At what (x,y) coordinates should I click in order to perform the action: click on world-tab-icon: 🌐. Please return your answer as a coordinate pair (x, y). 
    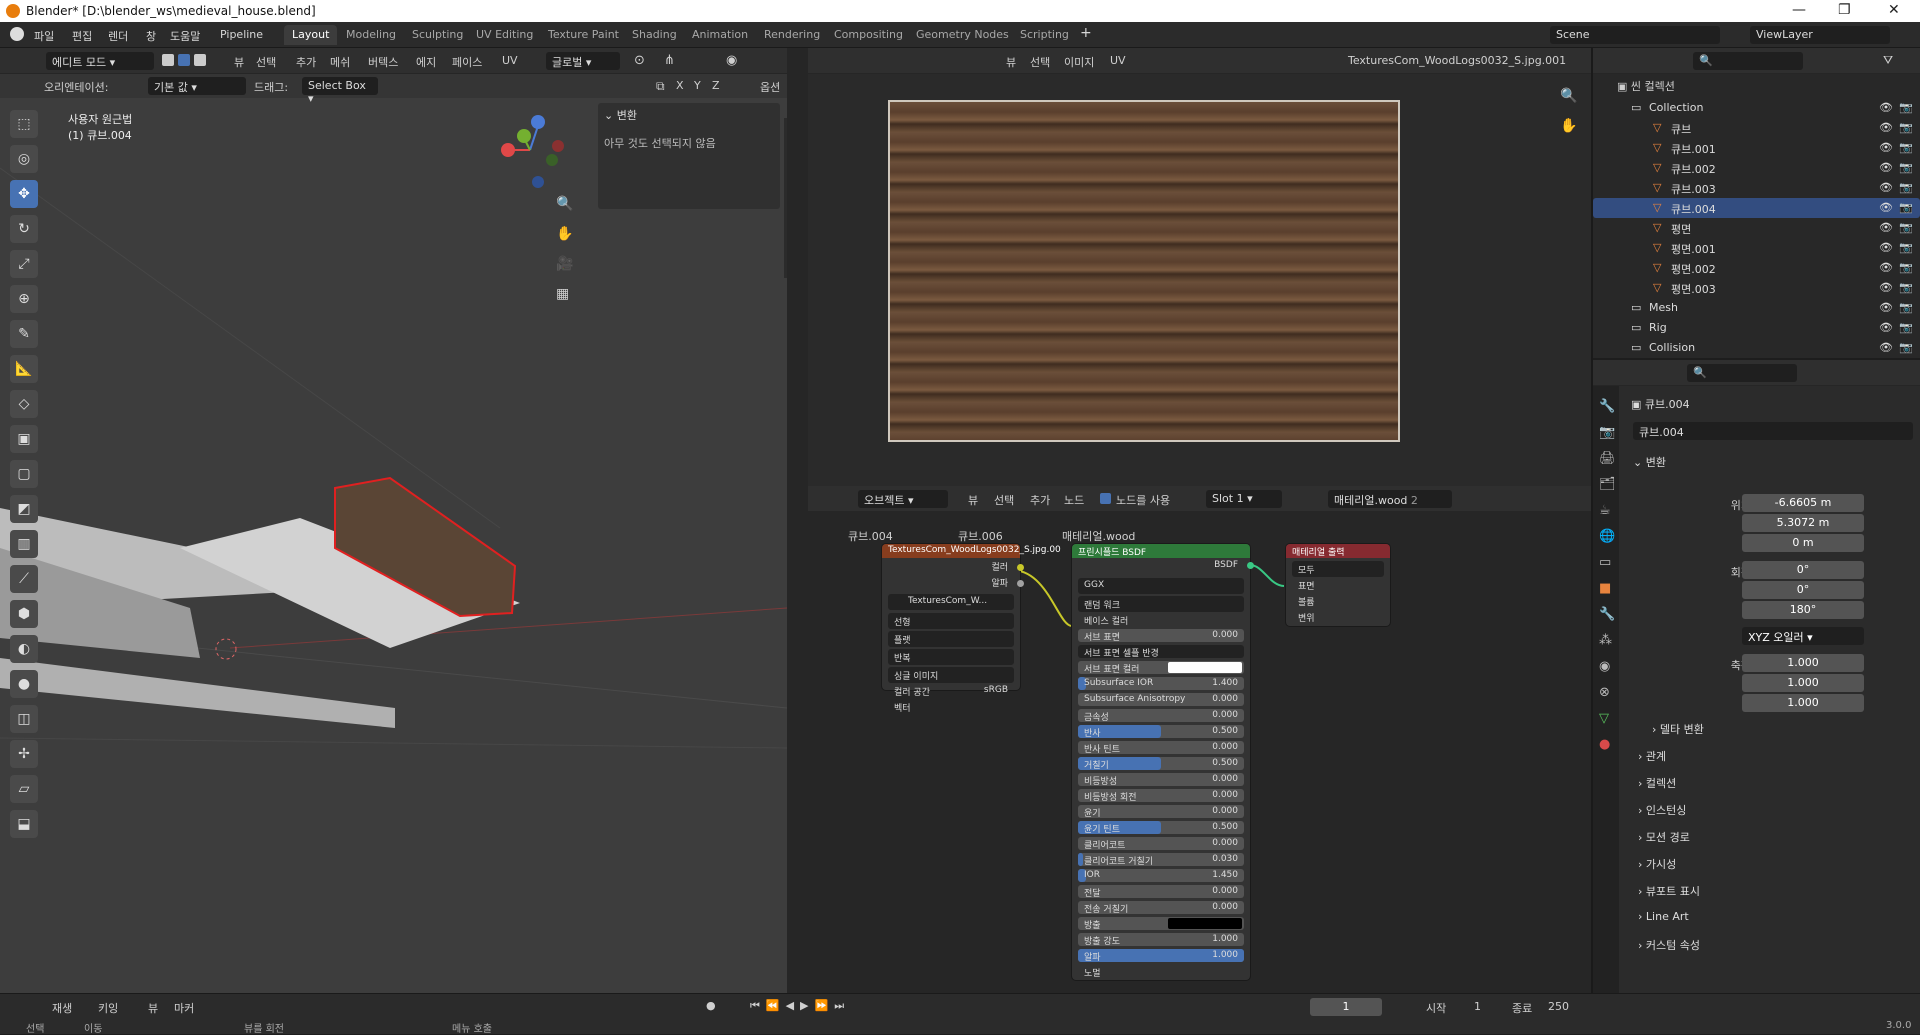
    Looking at the image, I should click on (1609, 537).